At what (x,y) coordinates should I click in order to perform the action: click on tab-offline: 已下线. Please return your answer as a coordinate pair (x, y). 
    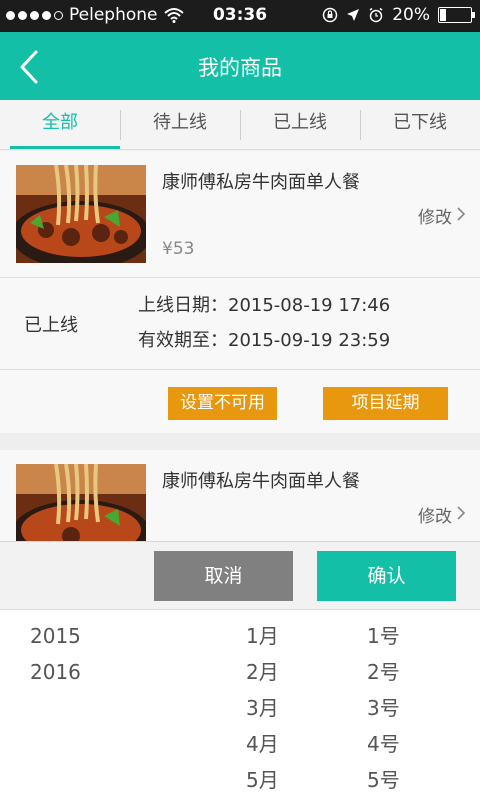
    Looking at the image, I should click on (420, 124).